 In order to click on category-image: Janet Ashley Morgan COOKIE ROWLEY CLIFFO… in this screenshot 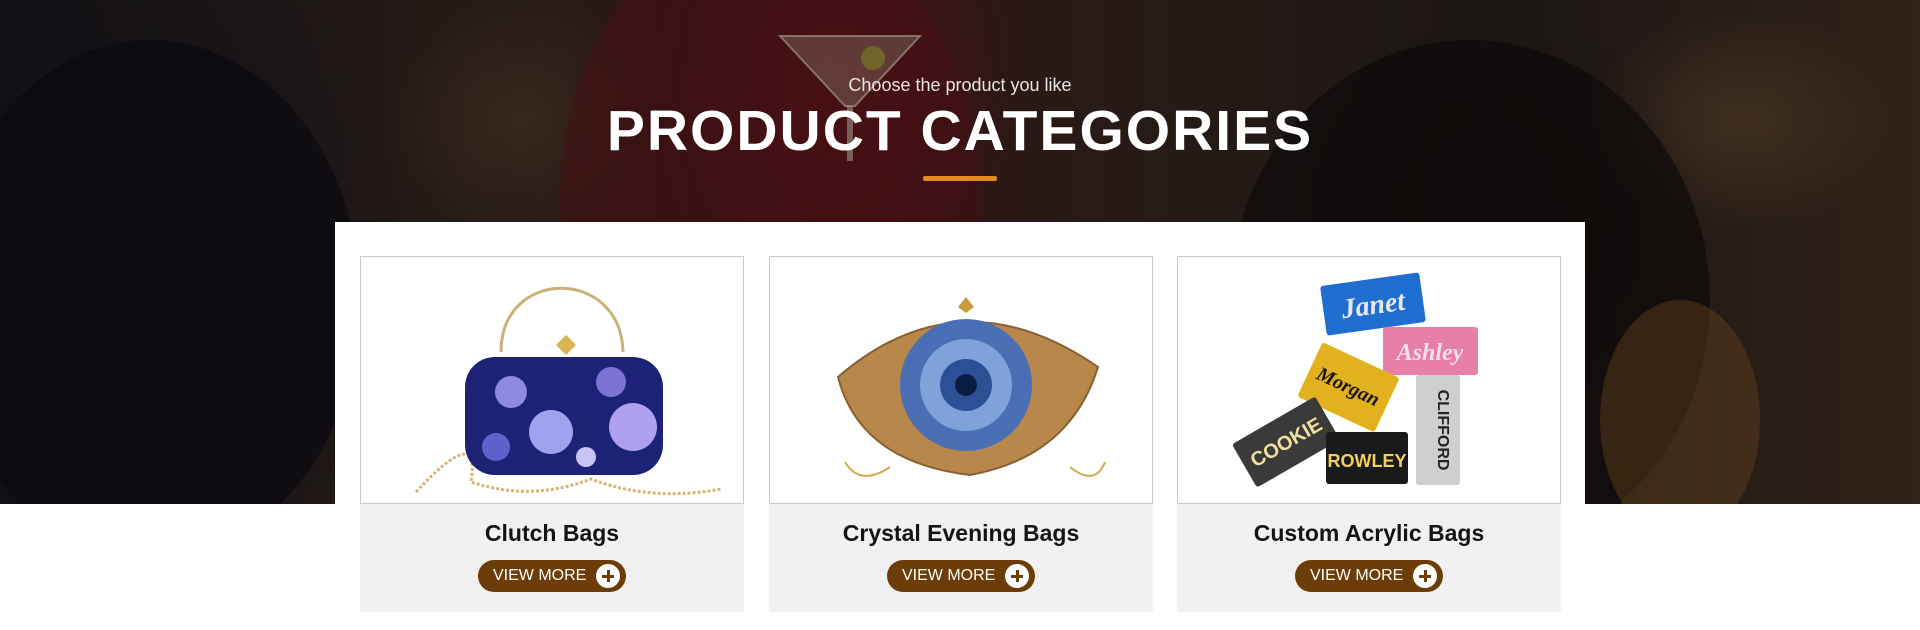, I will do `click(1369, 380)`.